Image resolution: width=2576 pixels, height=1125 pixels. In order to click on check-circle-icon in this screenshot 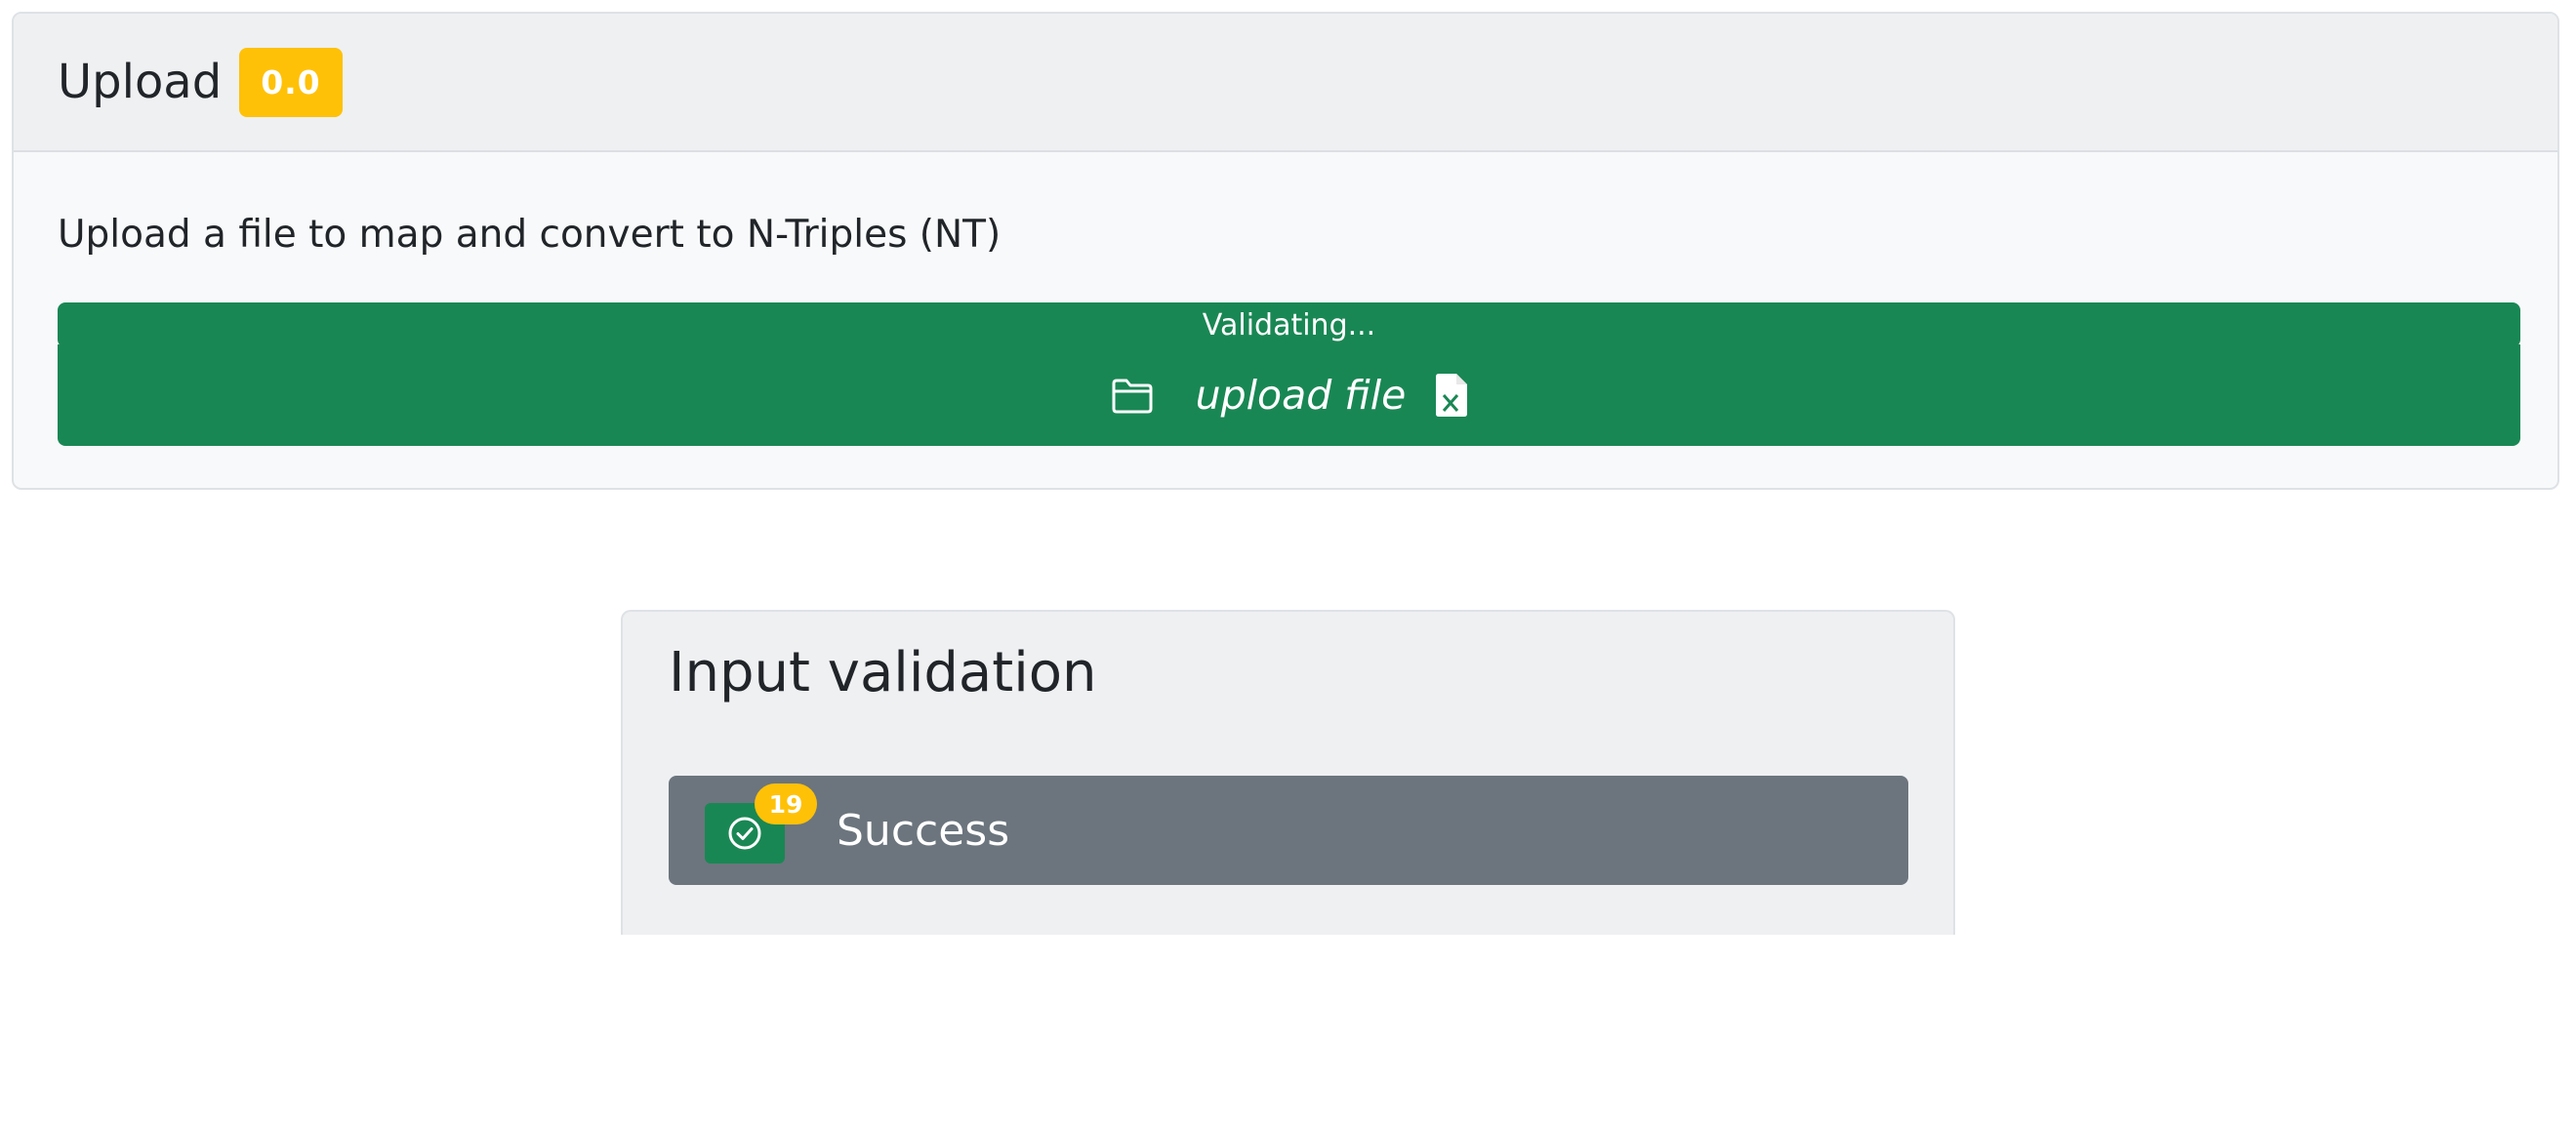, I will do `click(744, 833)`.